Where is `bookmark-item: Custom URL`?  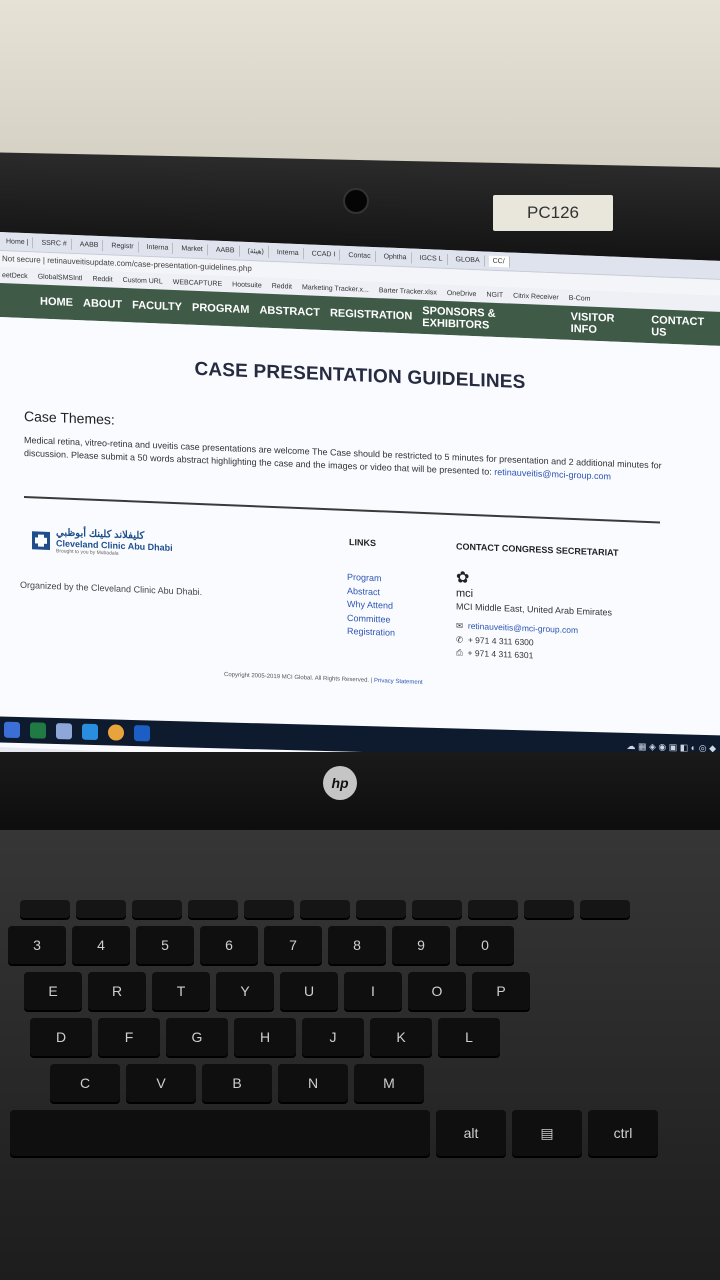
bookmark-item: Custom URL is located at coordinates (143, 280).